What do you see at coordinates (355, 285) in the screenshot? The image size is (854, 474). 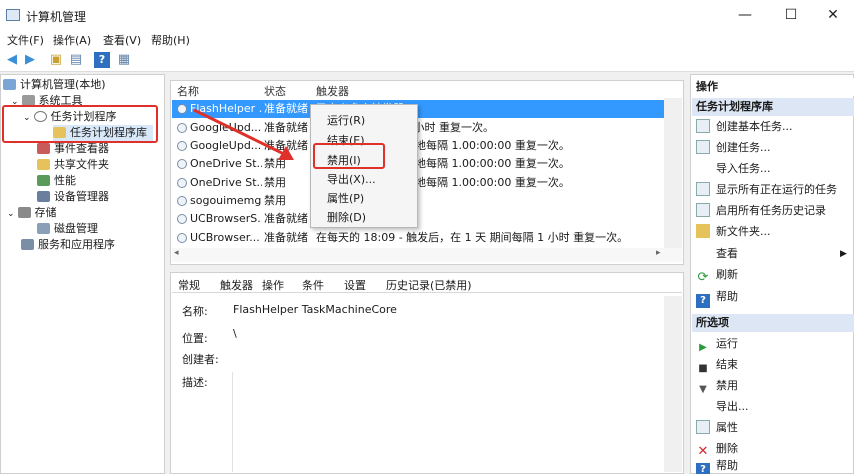 I see `tab-settings: 设置` at bounding box center [355, 285].